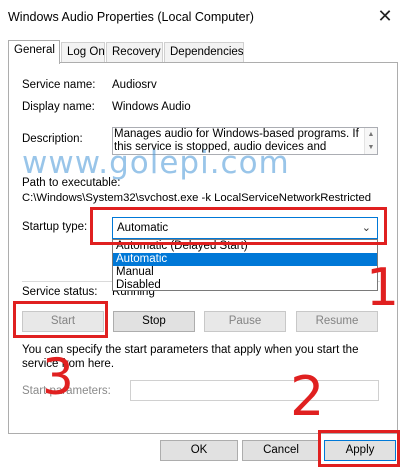  I want to click on watermark: www.golepi.com, so click(156, 163).